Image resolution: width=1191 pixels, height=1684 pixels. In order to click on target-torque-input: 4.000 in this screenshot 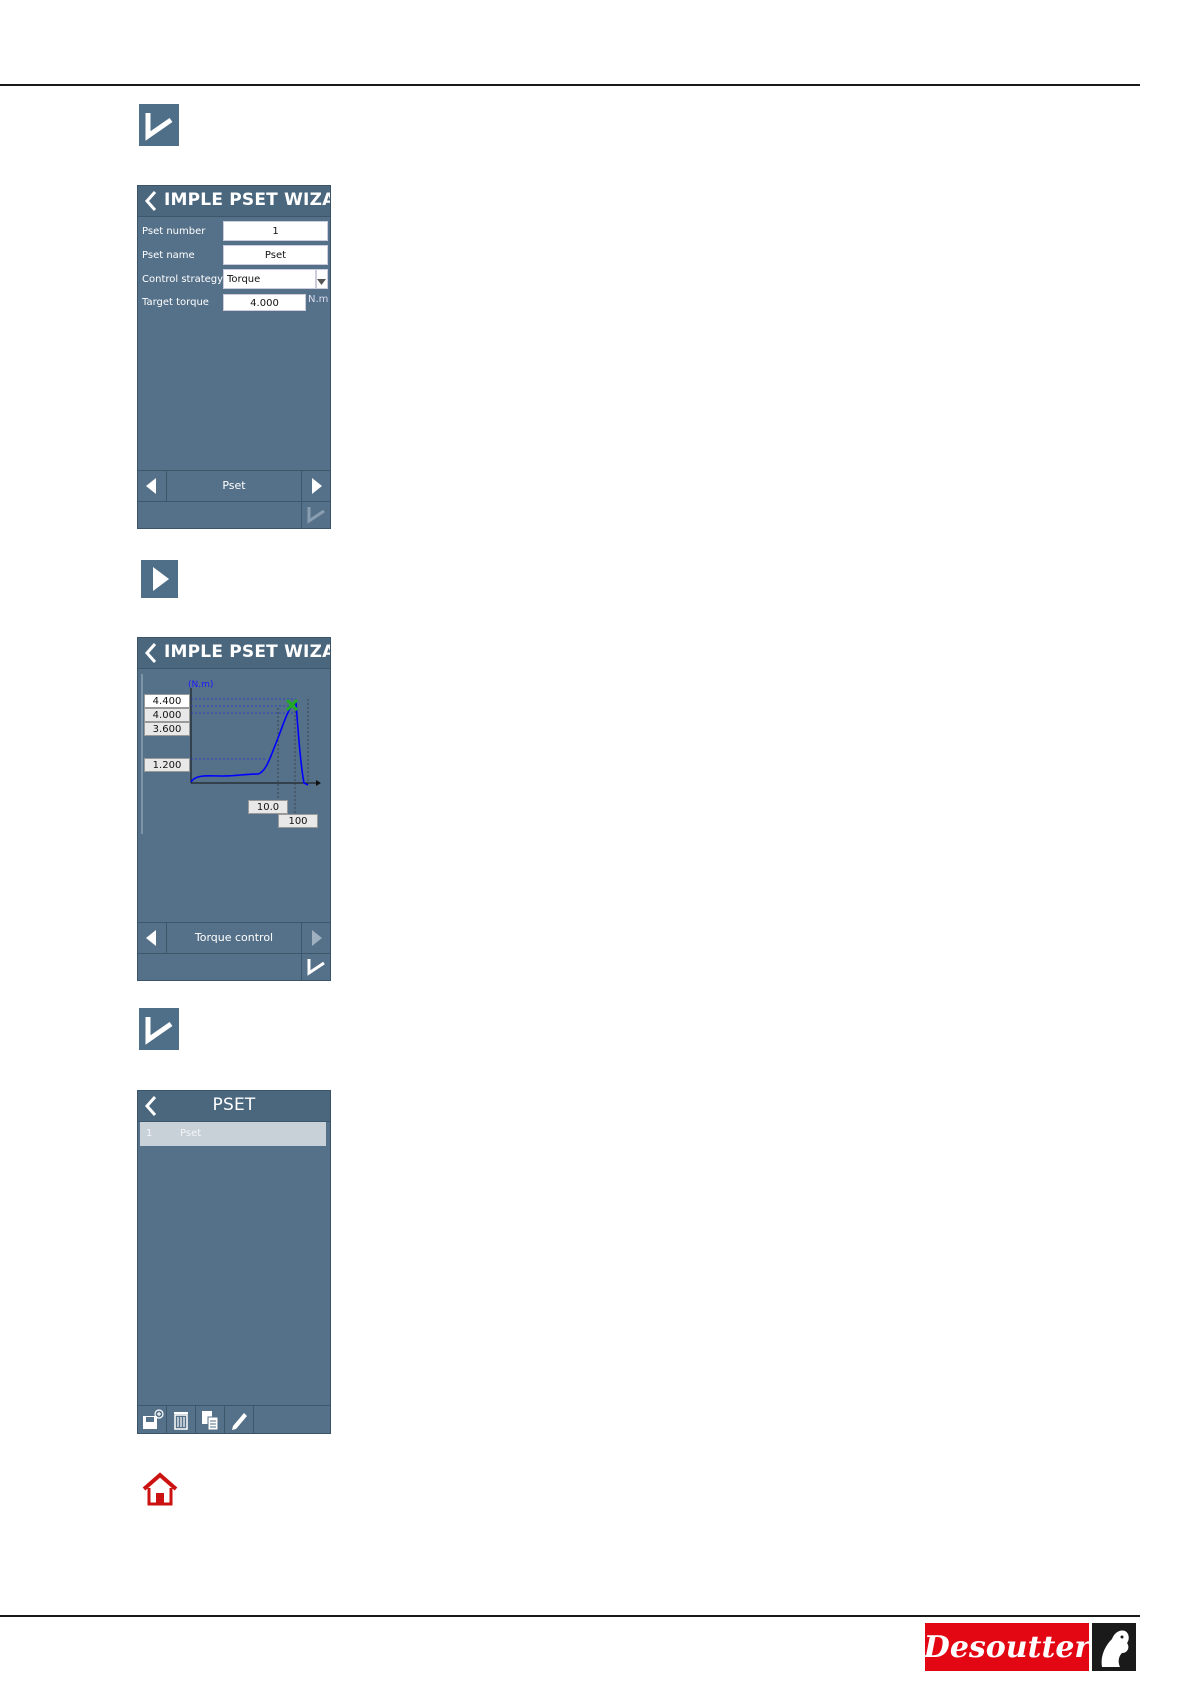, I will do `click(264, 302)`.